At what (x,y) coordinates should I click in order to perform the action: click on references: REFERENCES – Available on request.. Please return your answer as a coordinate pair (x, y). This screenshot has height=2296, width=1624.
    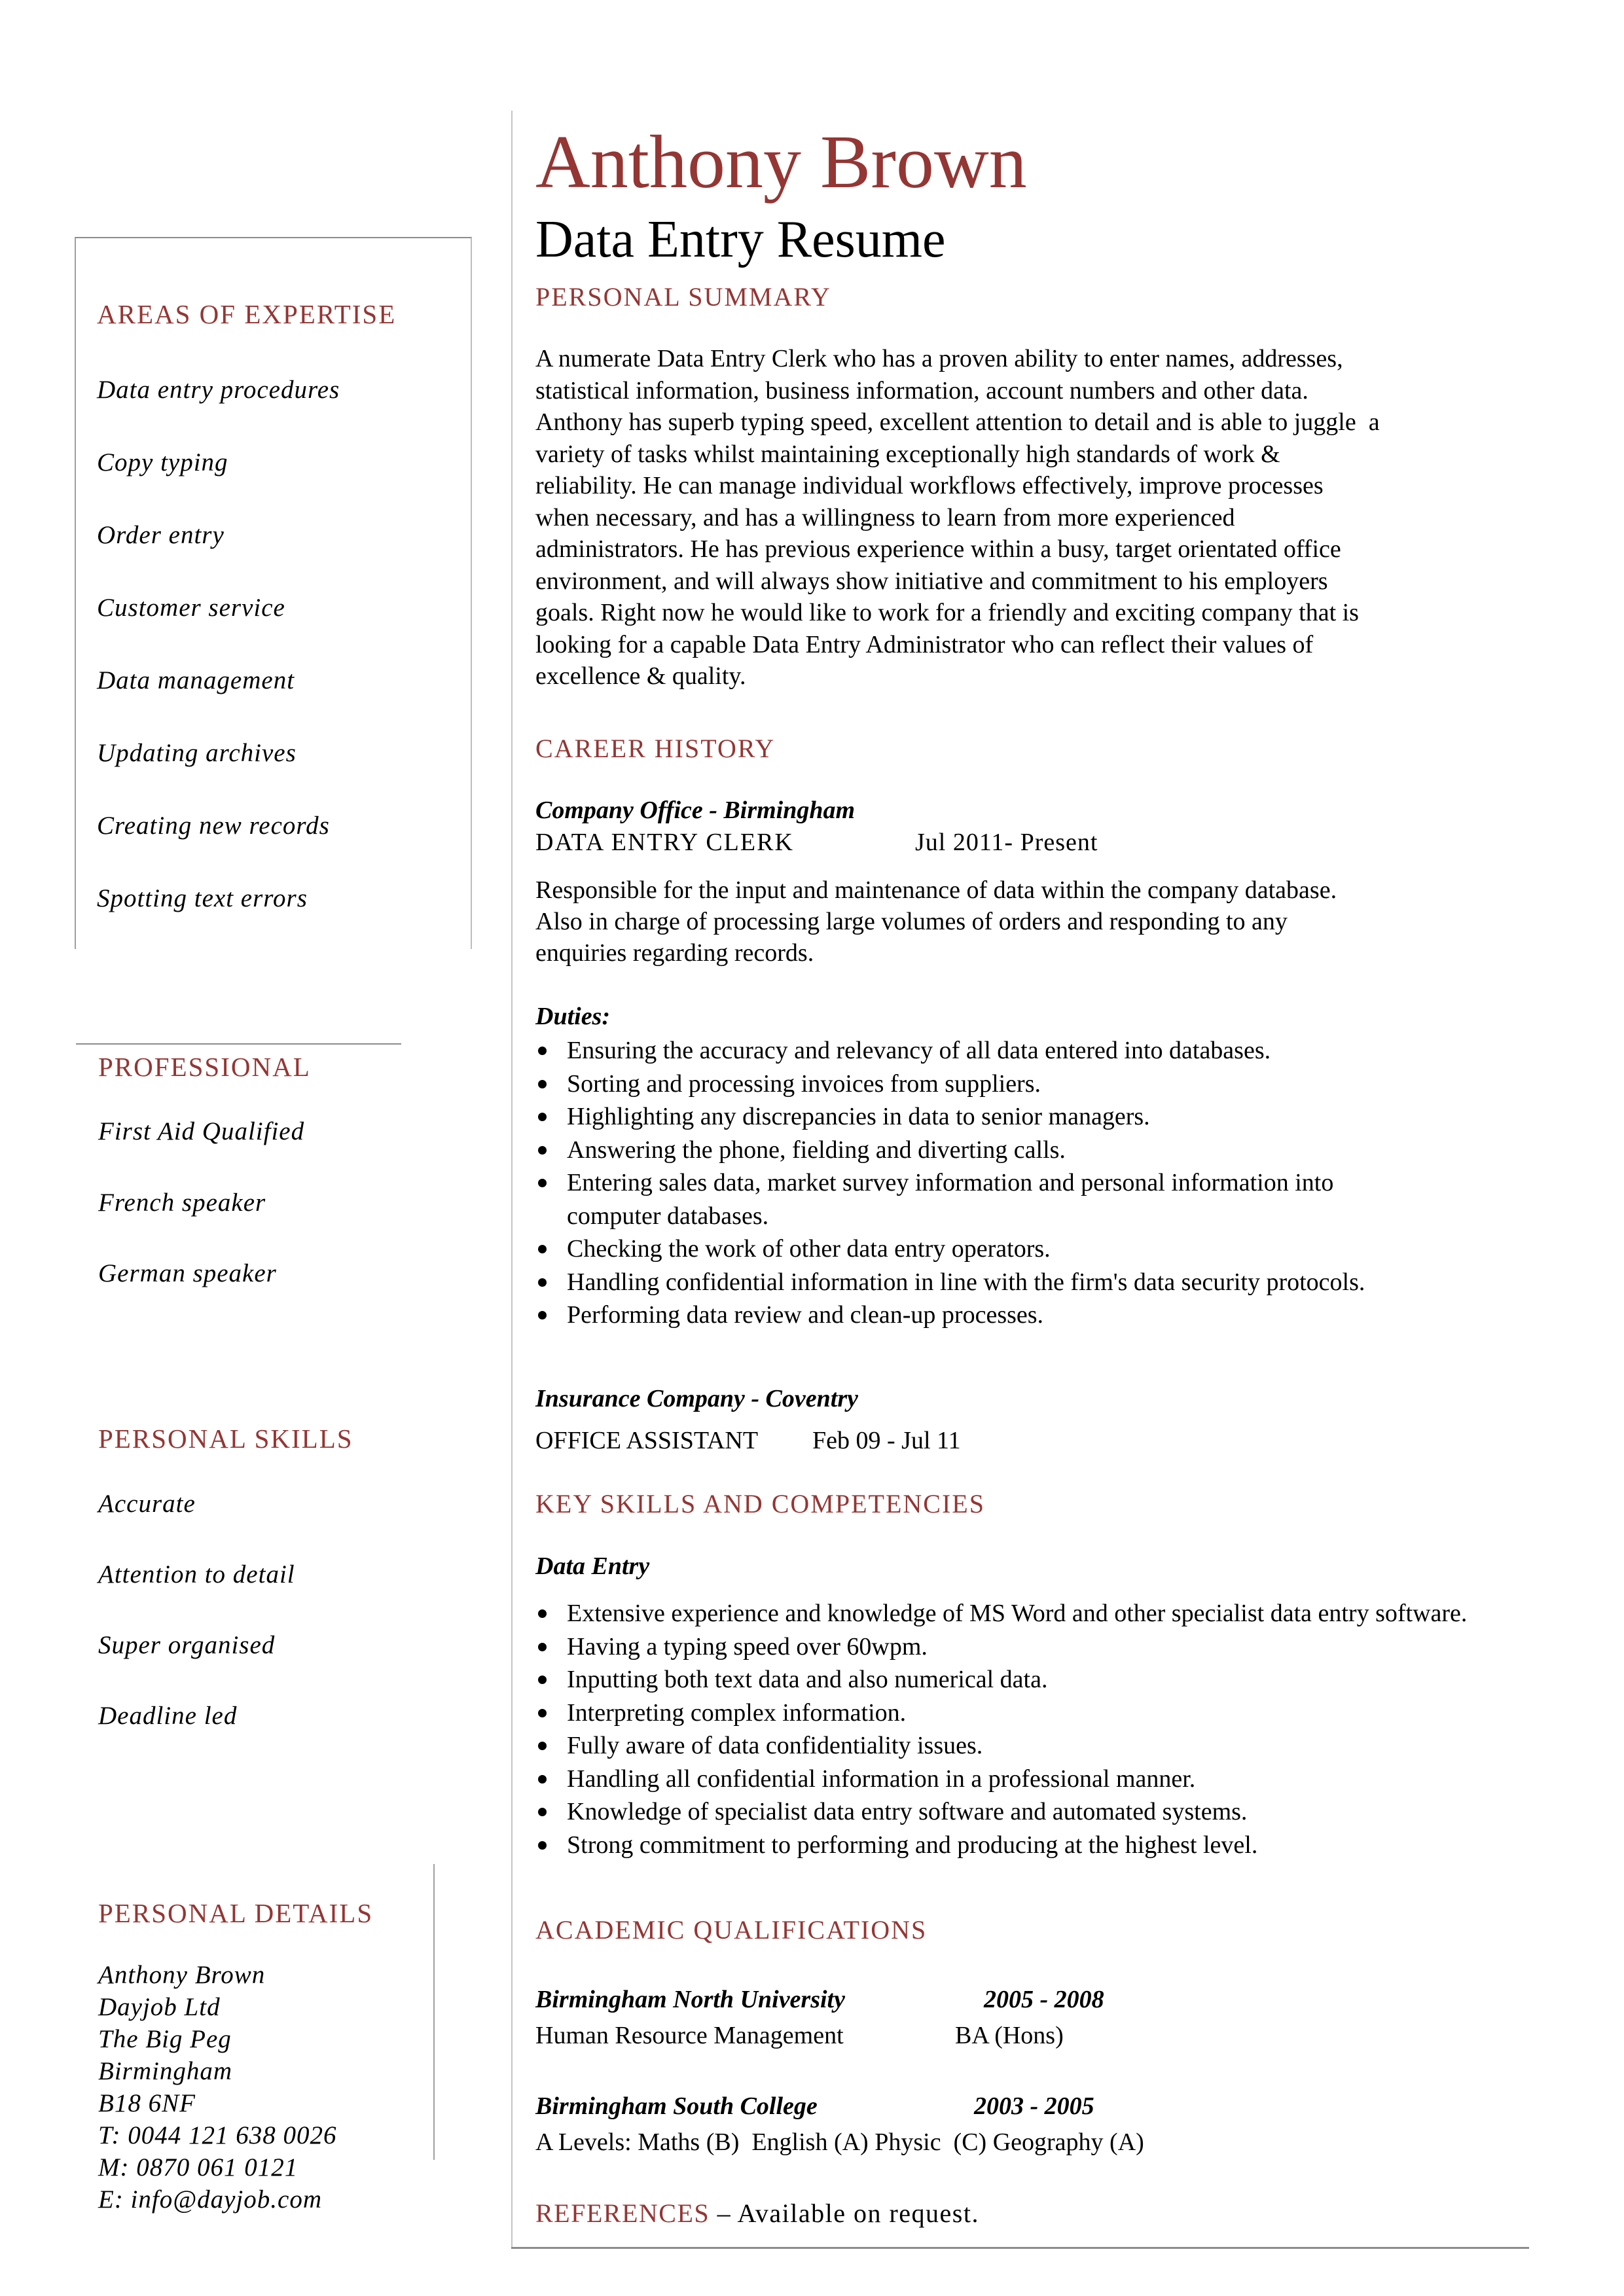
    Looking at the image, I should click on (757, 2213).